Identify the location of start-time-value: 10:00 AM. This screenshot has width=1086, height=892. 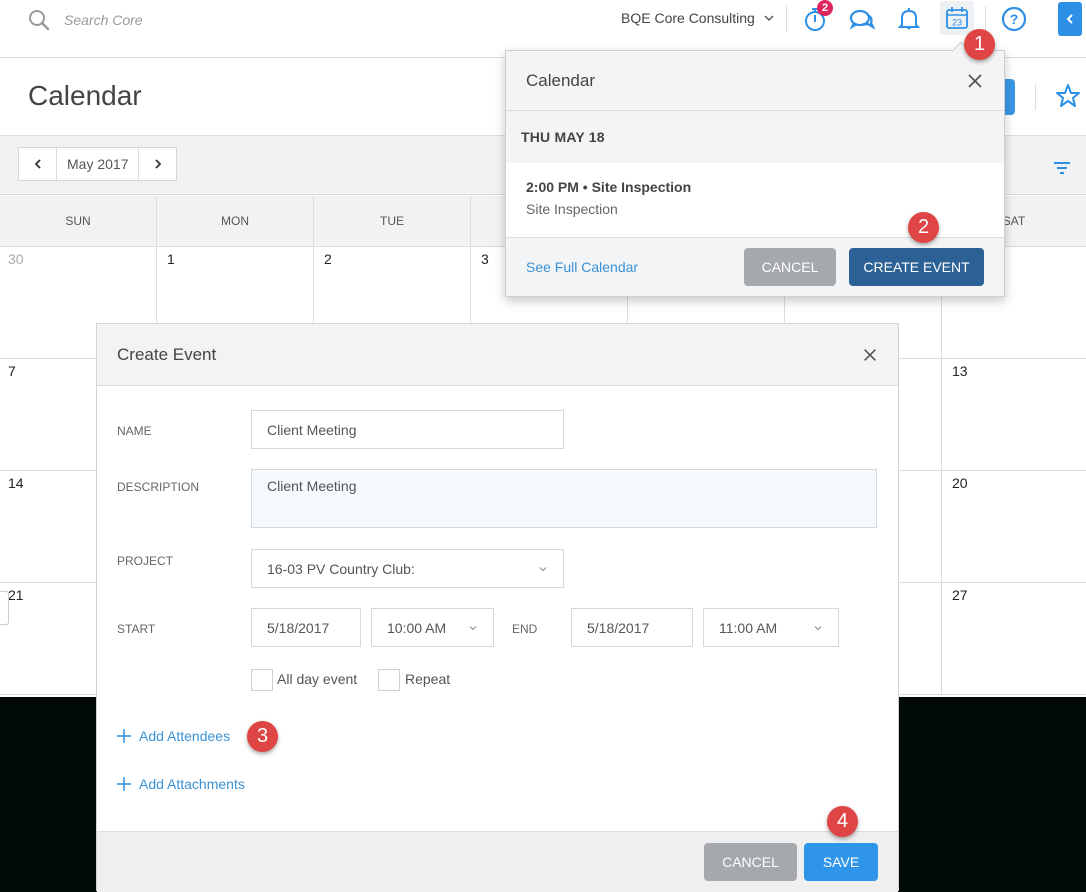
(417, 627).